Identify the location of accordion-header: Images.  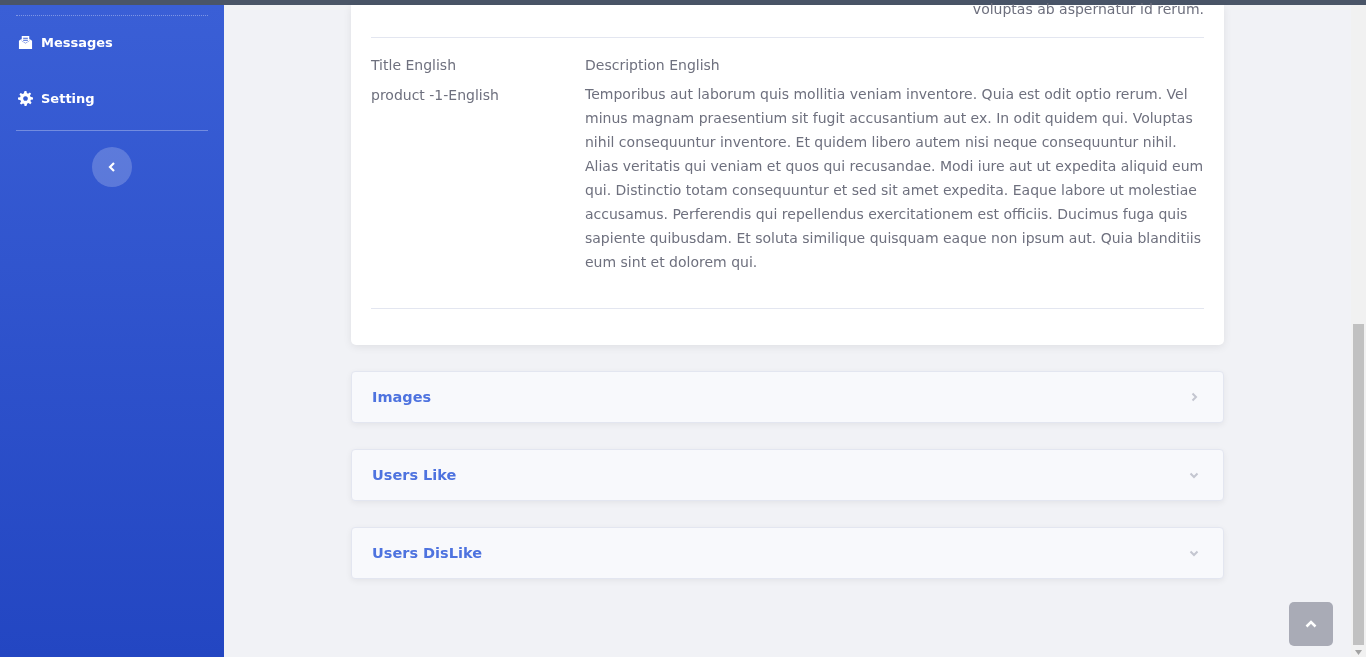
(787, 397).